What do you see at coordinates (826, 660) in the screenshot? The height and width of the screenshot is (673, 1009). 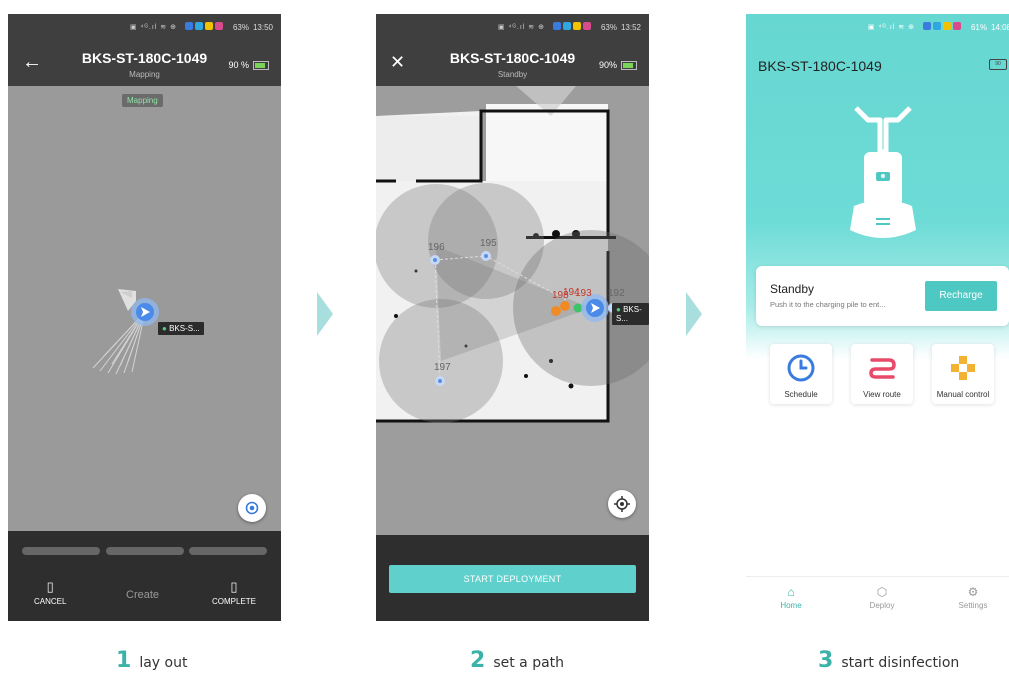 I see `step-number: 3` at bounding box center [826, 660].